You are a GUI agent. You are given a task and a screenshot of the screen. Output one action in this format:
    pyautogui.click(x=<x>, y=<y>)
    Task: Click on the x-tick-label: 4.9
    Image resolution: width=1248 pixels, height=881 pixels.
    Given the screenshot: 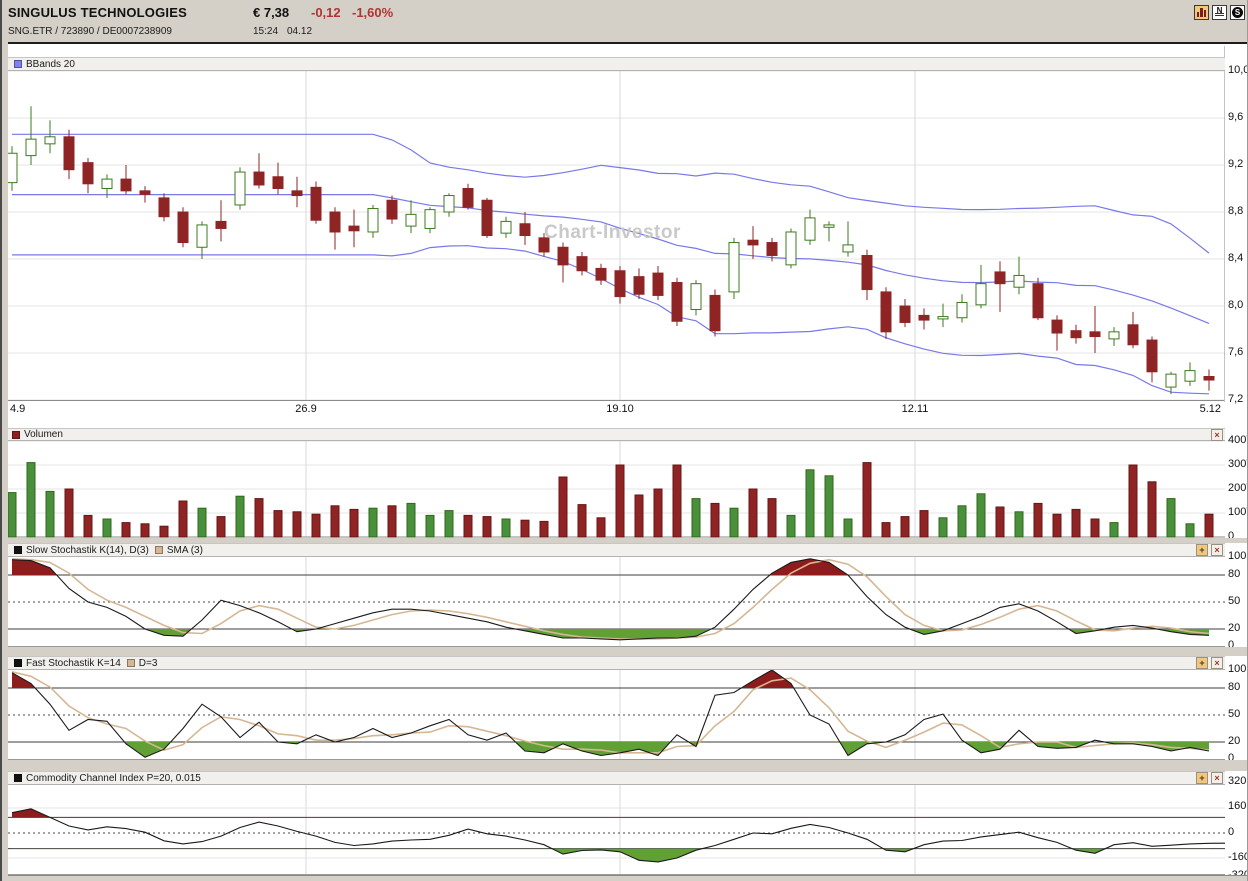 What is the action you would take?
    pyautogui.click(x=18, y=409)
    